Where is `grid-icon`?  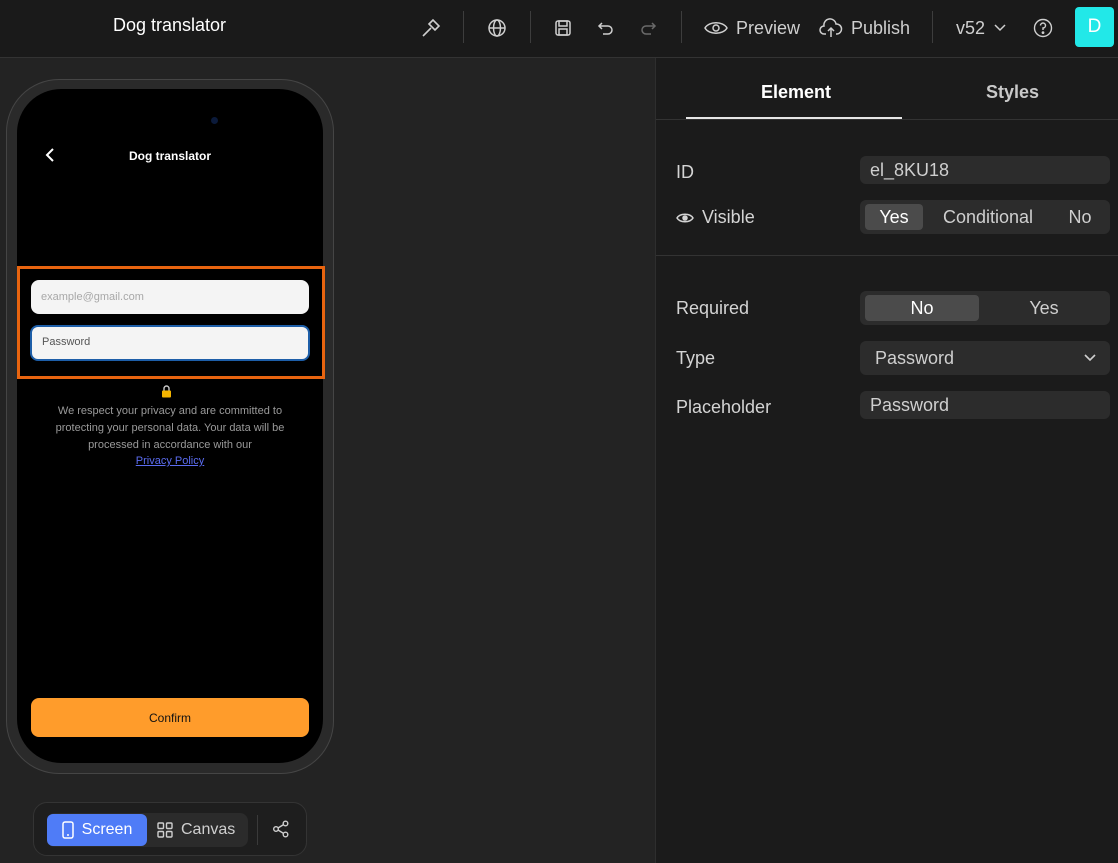 grid-icon is located at coordinates (165, 830).